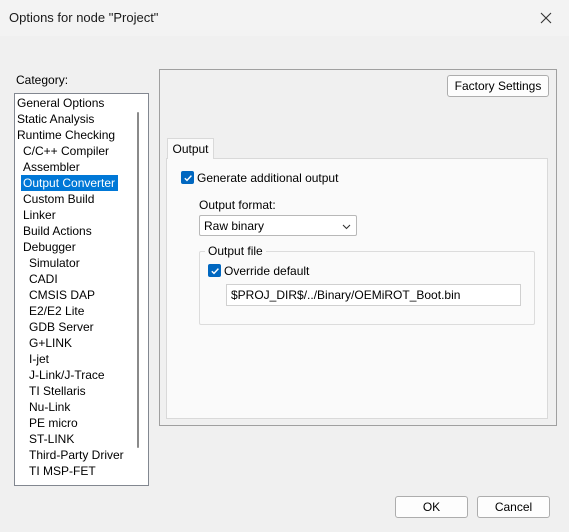  What do you see at coordinates (62, 327) in the screenshot?
I see `tree-item-gdb-server: GDB Server` at bounding box center [62, 327].